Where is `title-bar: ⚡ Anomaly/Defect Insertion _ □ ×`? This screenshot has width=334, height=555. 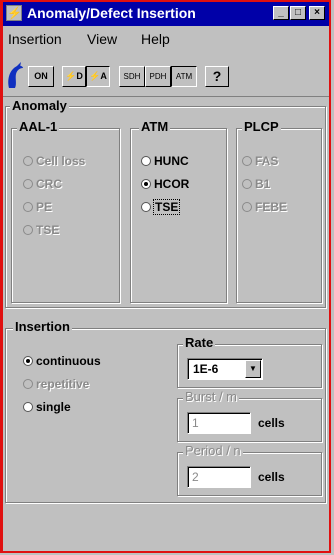
title-bar: ⚡ Anomaly/Defect Insertion _ □ × is located at coordinates (166, 14).